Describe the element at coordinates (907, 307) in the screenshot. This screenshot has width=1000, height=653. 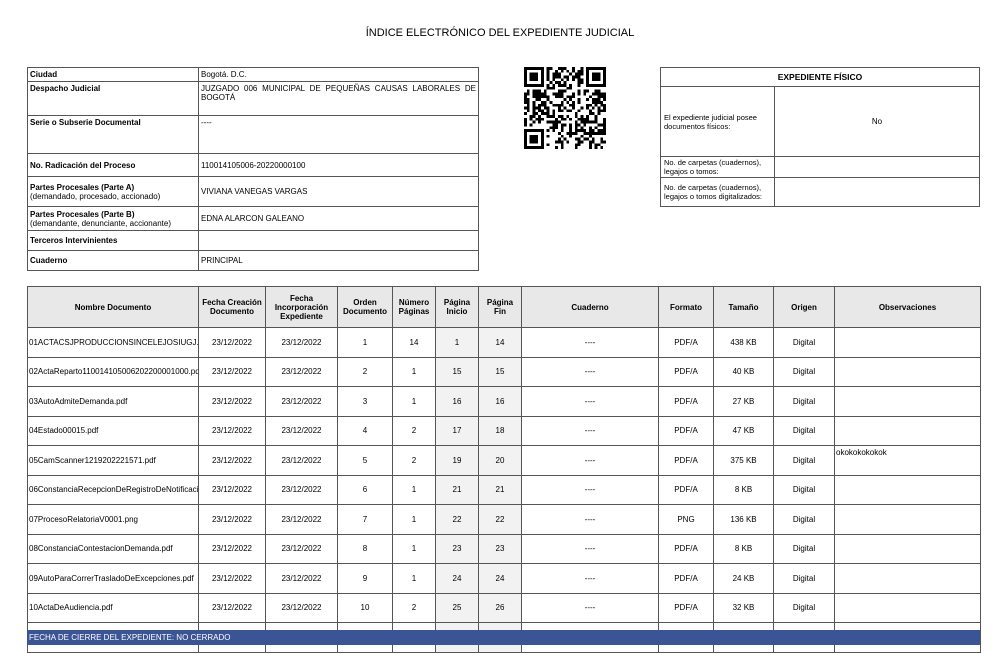
I see `col-observaciones: Observaciones` at that location.